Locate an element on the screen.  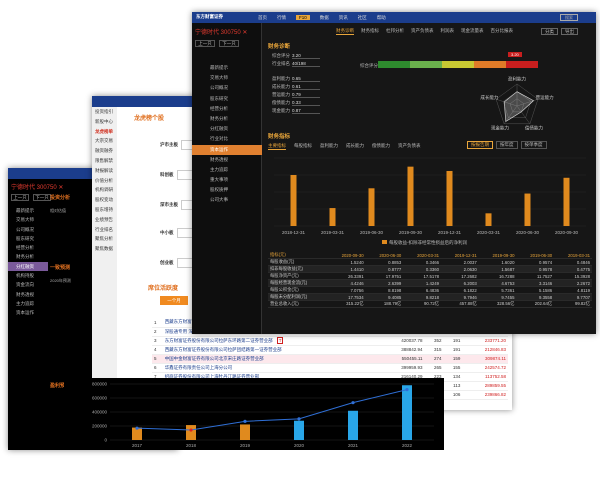
diagnosis-value: 0.65 is located at coordinates (306, 79).